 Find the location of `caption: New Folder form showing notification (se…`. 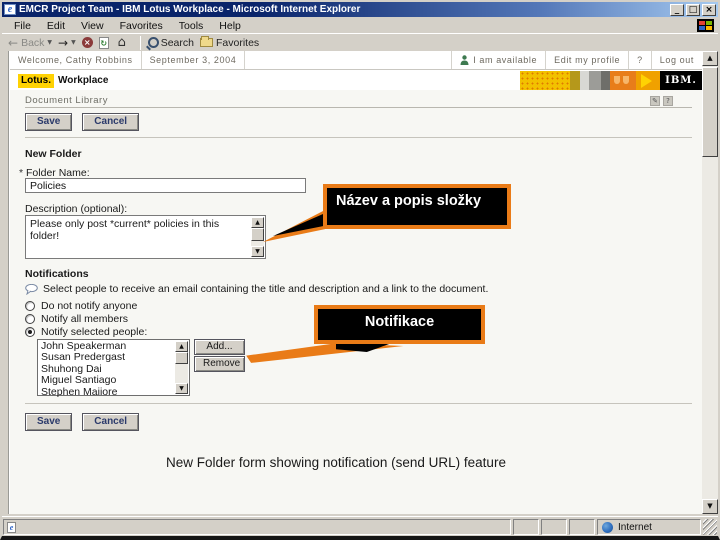

caption: New Folder form showing notification (se… is located at coordinates (336, 462).